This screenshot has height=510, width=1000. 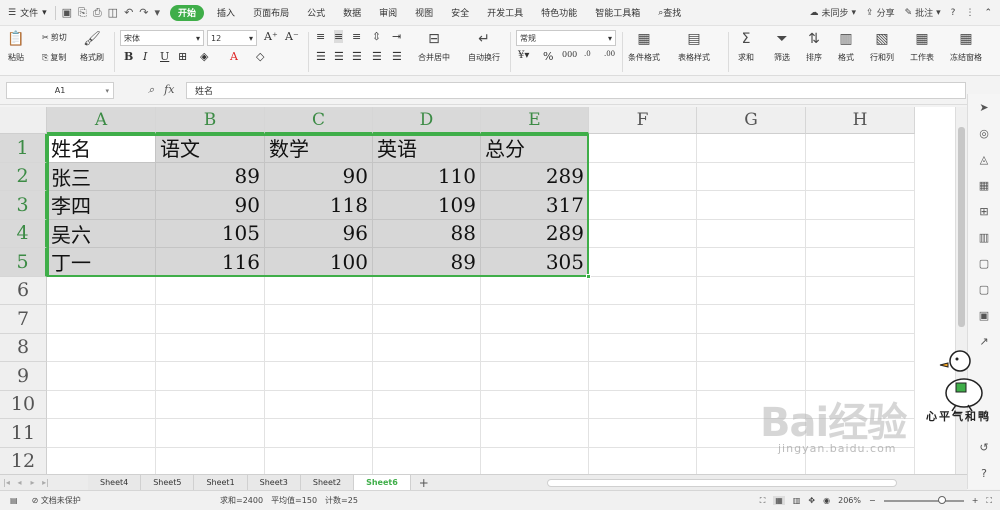 What do you see at coordinates (643, 290) in the screenshot?
I see `cell-f6` at bounding box center [643, 290].